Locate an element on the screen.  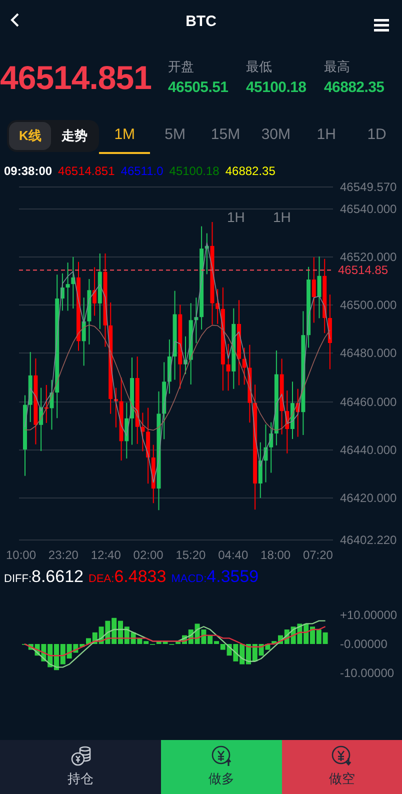
action-button: 做多 is located at coordinates (221, 767).